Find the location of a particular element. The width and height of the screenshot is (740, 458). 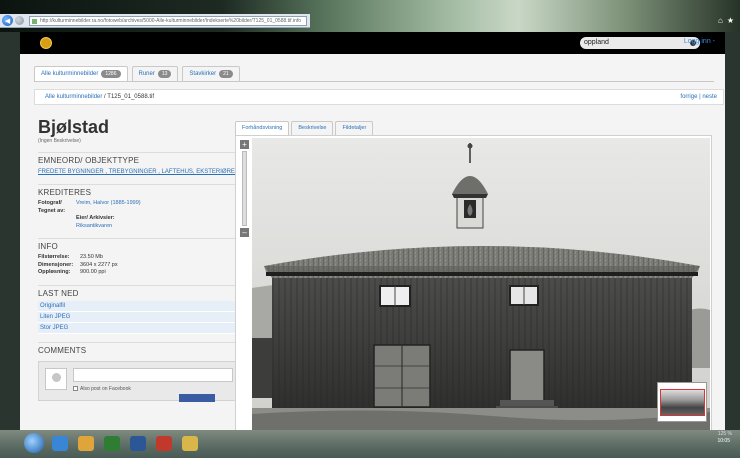

tab-preview: Forhåndsvisning is located at coordinates (262, 128).